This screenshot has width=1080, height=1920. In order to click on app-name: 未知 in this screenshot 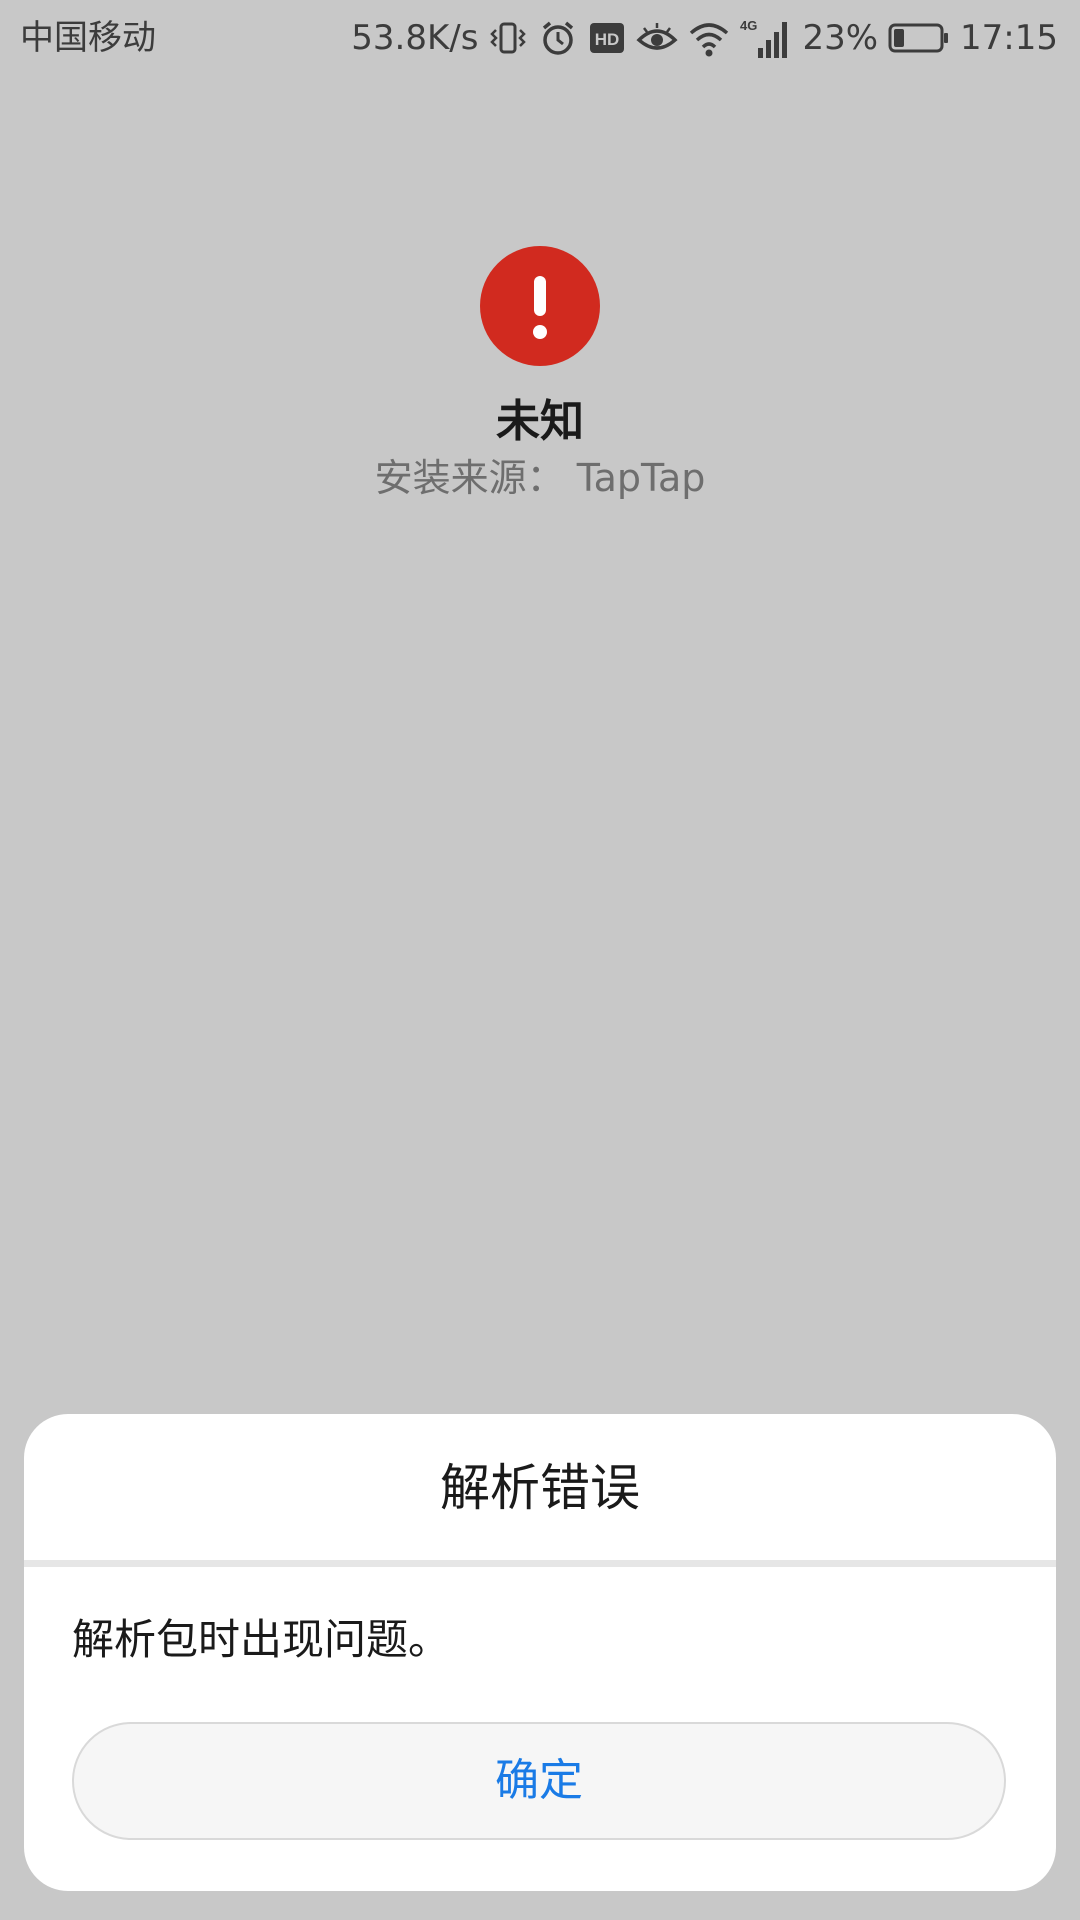, I will do `click(540, 421)`.